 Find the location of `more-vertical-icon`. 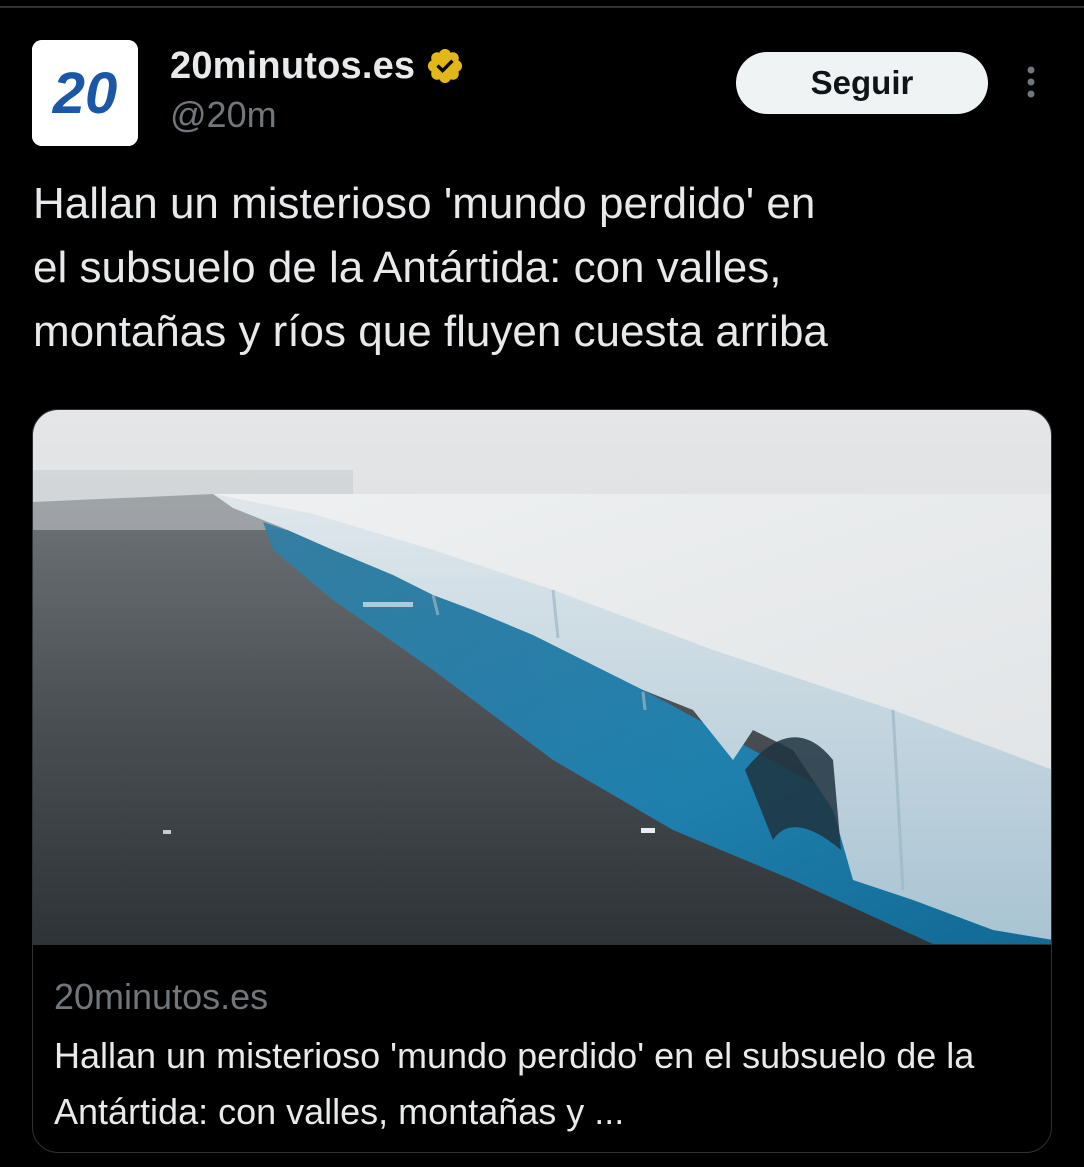

more-vertical-icon is located at coordinates (1031, 82).